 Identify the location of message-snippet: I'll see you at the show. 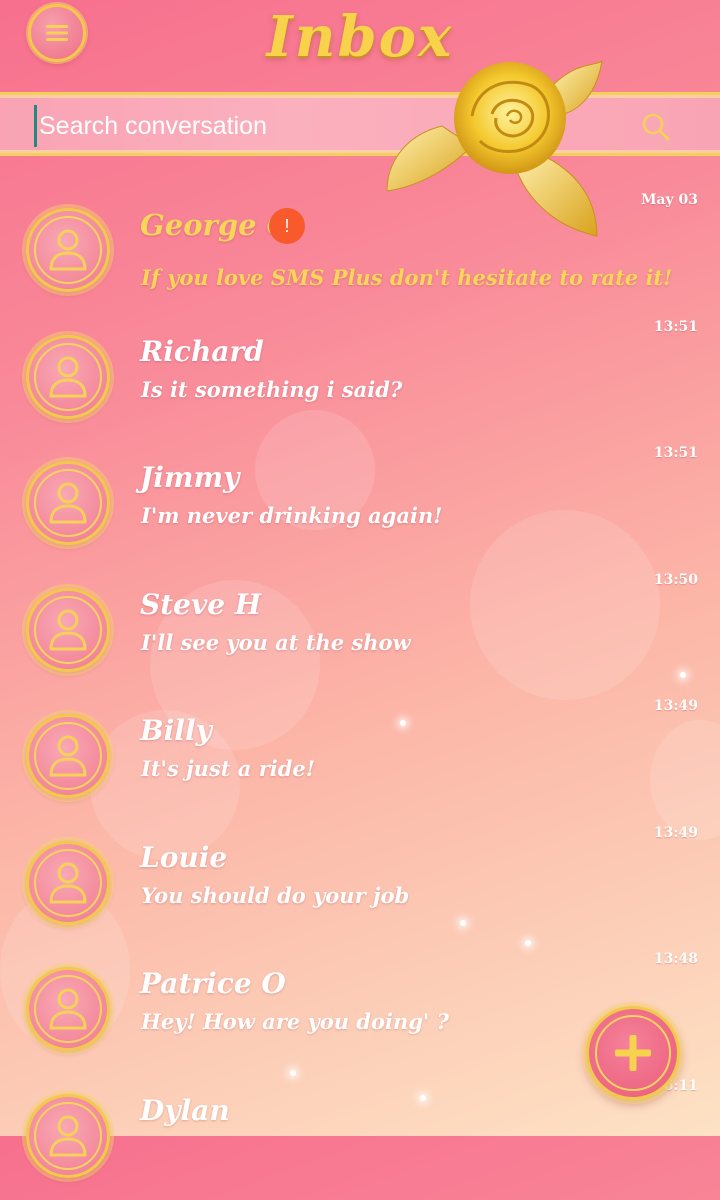
(276, 642).